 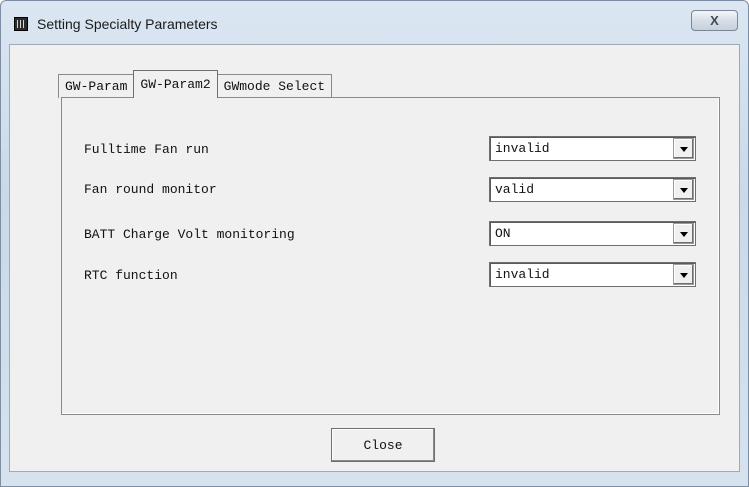 I want to click on close-icon: X, so click(x=714, y=20).